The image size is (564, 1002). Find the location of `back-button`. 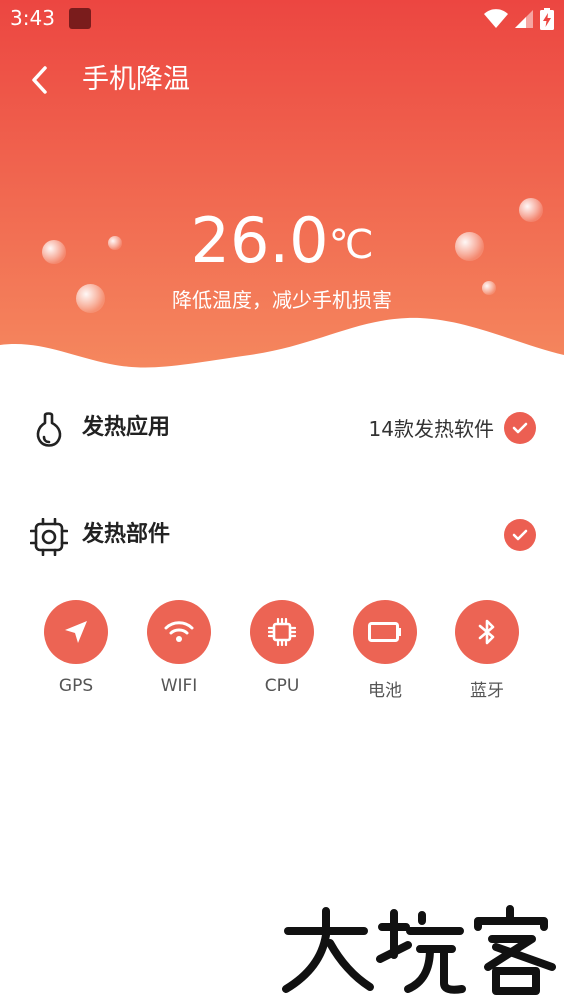

back-button is located at coordinates (40, 80).